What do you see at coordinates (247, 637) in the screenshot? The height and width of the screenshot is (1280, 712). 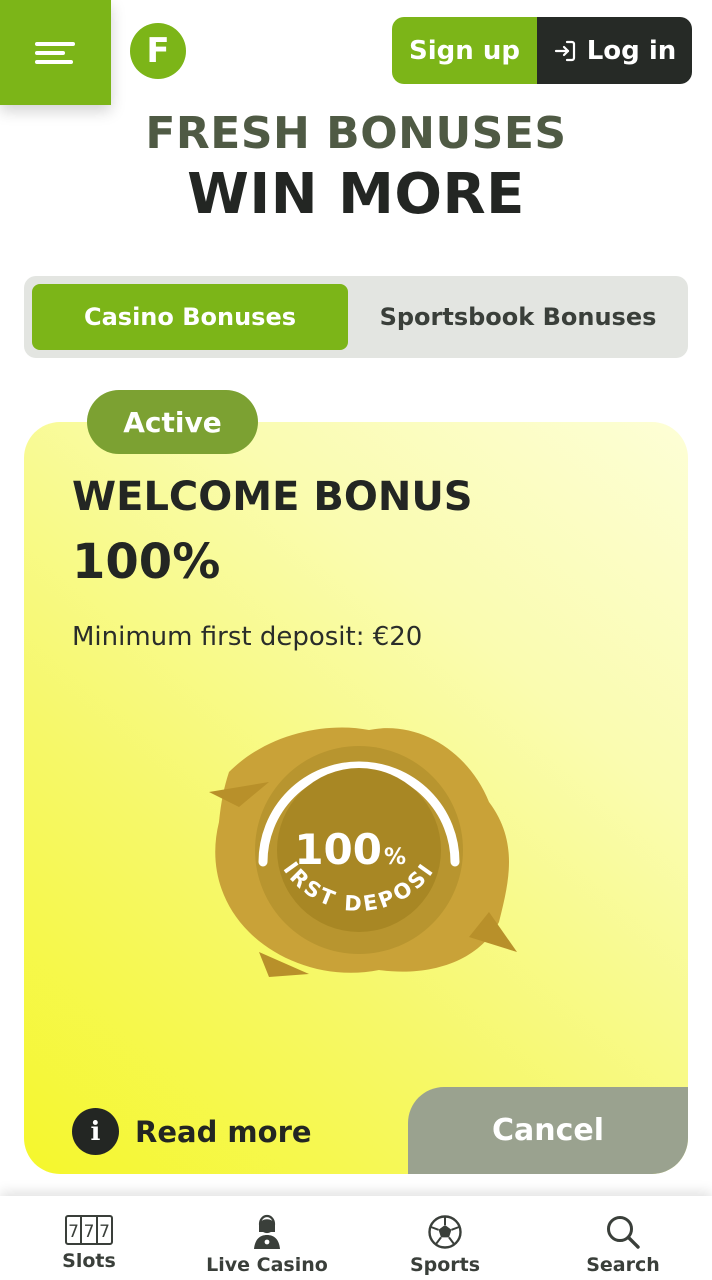 I see `bonus-minimum-deposit: Minimum first deposit: €20` at bounding box center [247, 637].